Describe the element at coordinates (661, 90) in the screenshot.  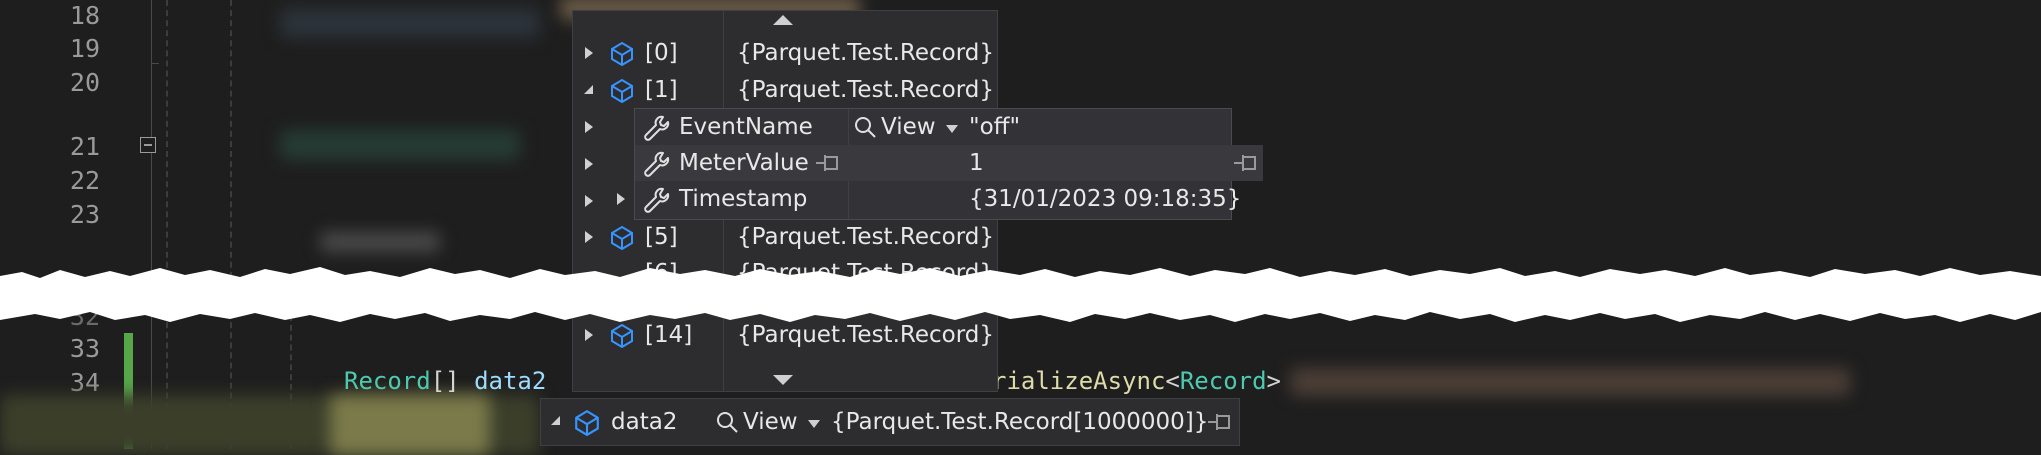
I see `row-index: [1]` at that location.